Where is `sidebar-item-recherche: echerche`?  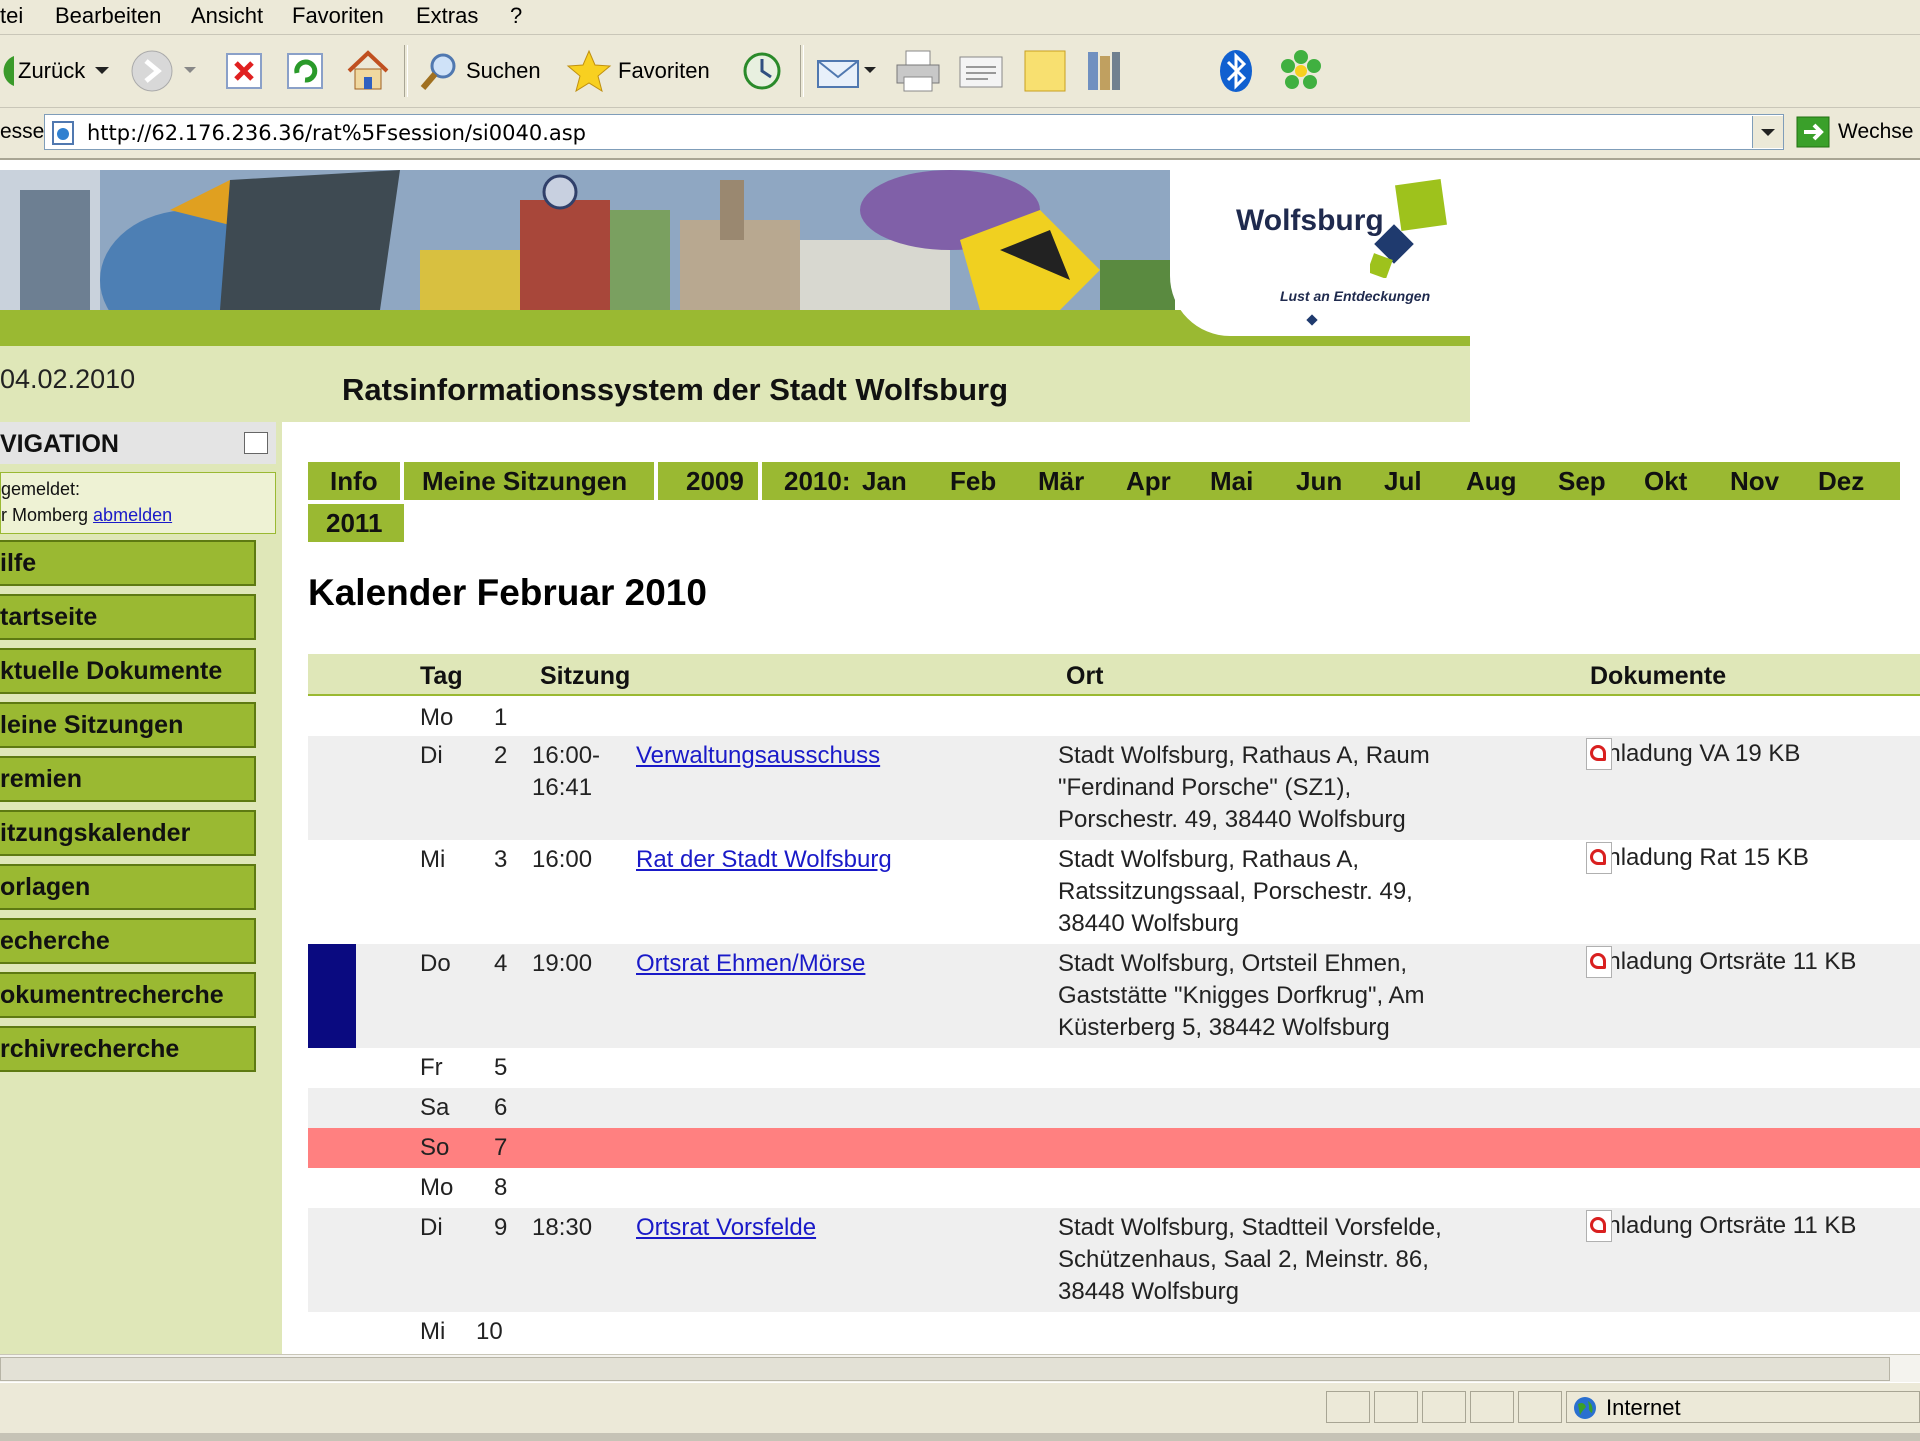
sidebar-item-recherche: echerche is located at coordinates (128, 941).